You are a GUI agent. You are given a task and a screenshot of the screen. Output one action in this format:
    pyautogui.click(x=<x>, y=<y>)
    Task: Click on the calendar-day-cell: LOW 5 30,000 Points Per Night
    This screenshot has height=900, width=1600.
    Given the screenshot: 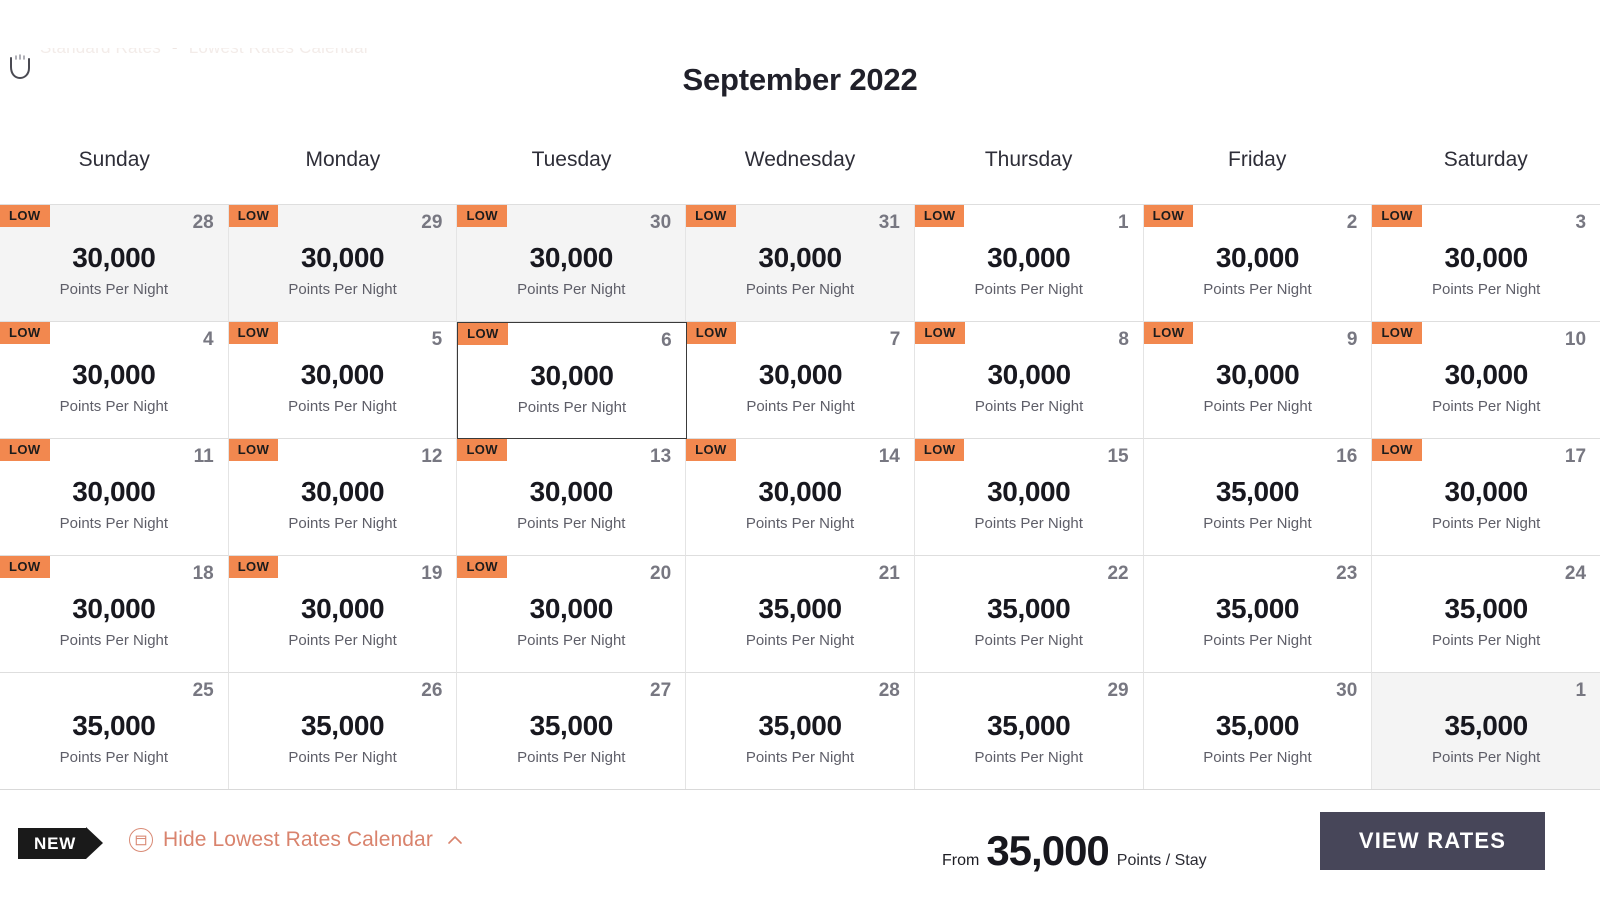 What is the action you would take?
    pyautogui.click(x=343, y=380)
    